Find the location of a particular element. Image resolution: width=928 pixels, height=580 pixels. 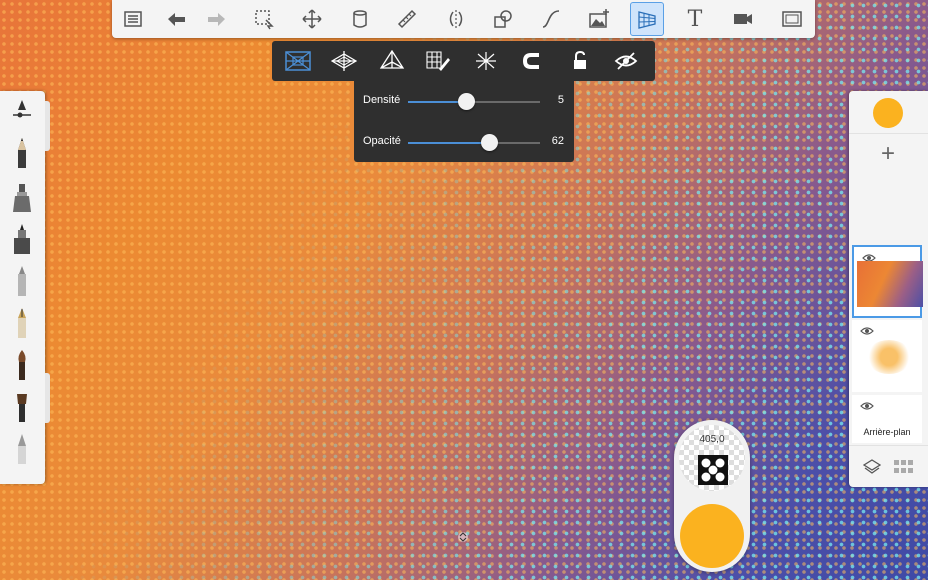

brush-pencil is located at coordinates (22, 153).